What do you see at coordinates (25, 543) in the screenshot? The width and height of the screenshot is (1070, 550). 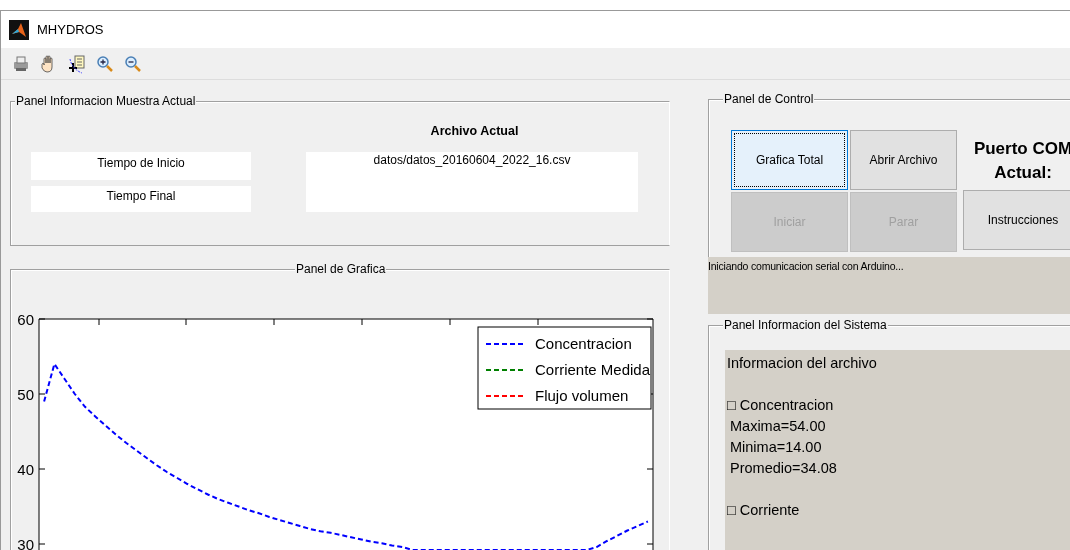 I see `tick-label: 30` at bounding box center [25, 543].